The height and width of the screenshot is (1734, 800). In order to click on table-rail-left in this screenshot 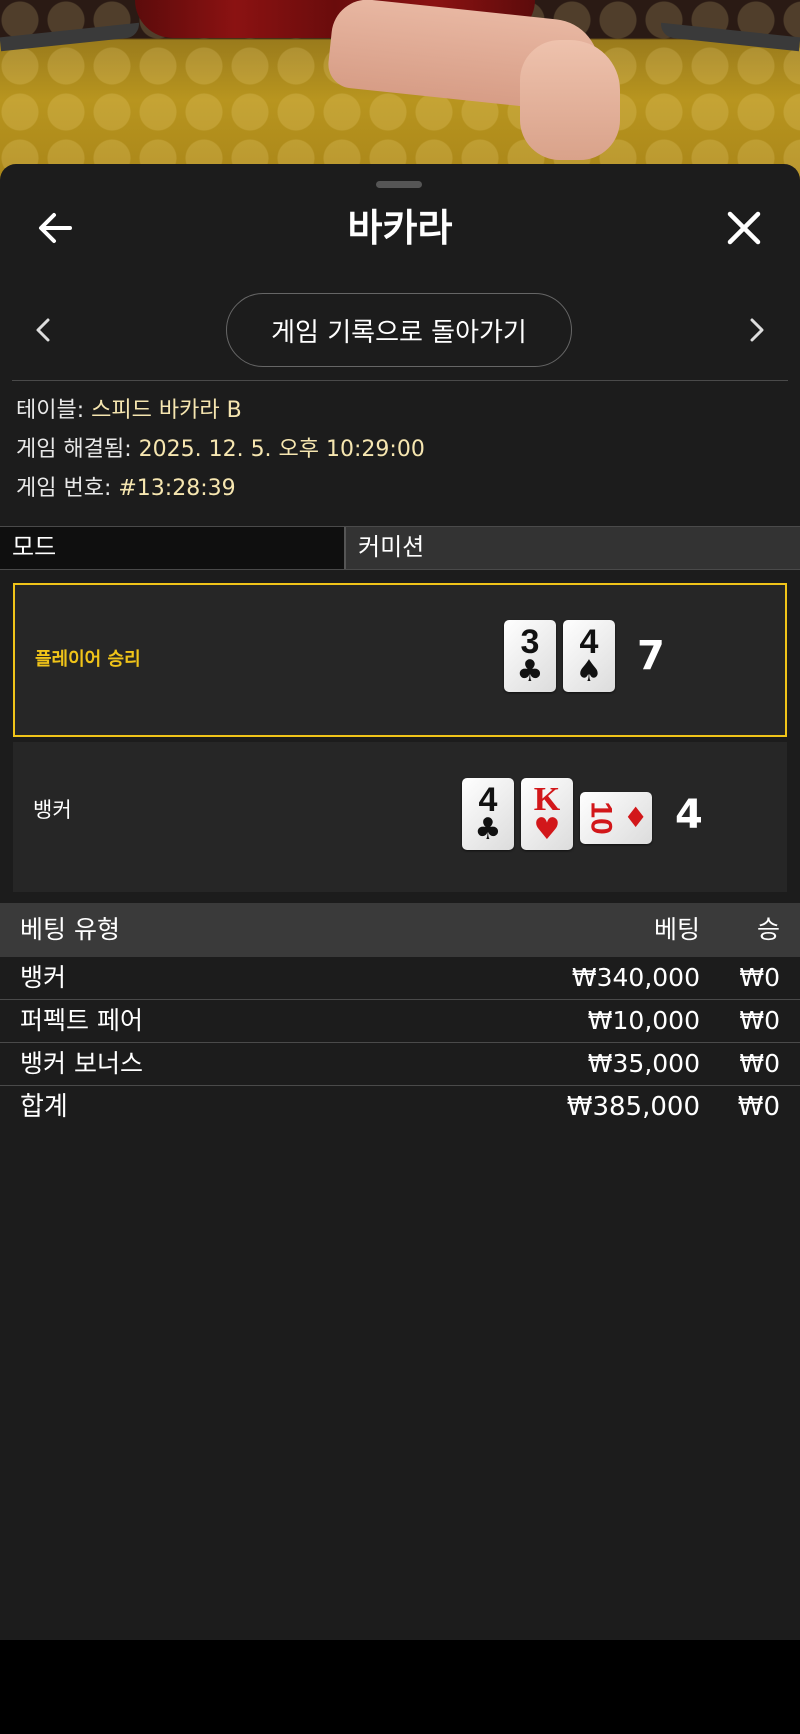, I will do `click(70, 37)`.